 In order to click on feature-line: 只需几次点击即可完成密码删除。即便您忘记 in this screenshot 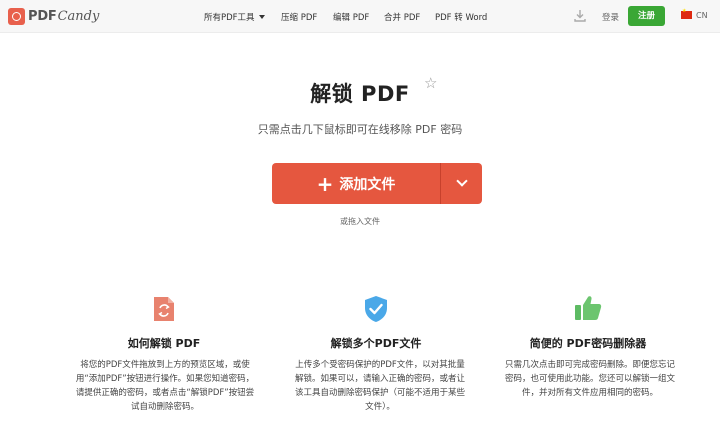, I will do `click(589, 365)`.